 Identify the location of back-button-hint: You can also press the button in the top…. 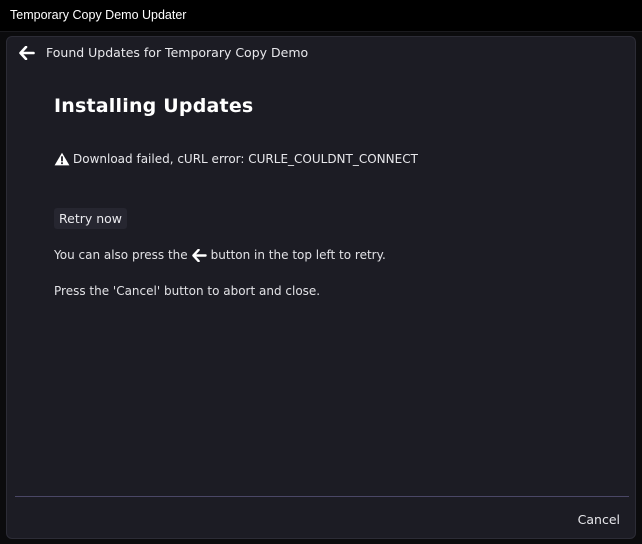
(220, 255).